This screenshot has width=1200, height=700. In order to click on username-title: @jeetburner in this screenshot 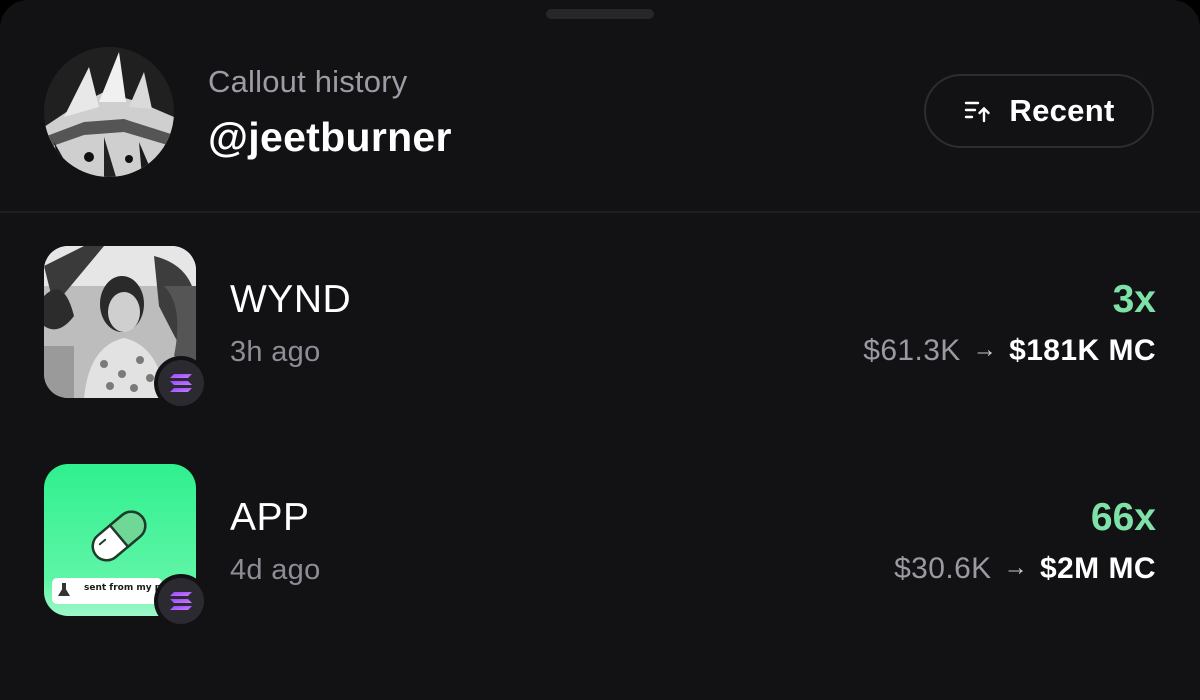, I will do `click(330, 137)`.